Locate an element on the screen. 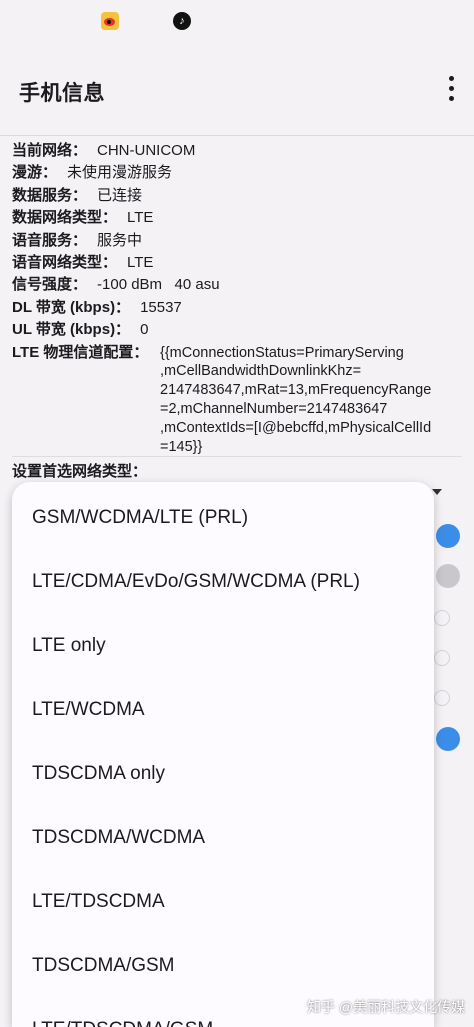  watermark: 知乎 @美丽科技文化传媒 is located at coordinates (386, 1007).